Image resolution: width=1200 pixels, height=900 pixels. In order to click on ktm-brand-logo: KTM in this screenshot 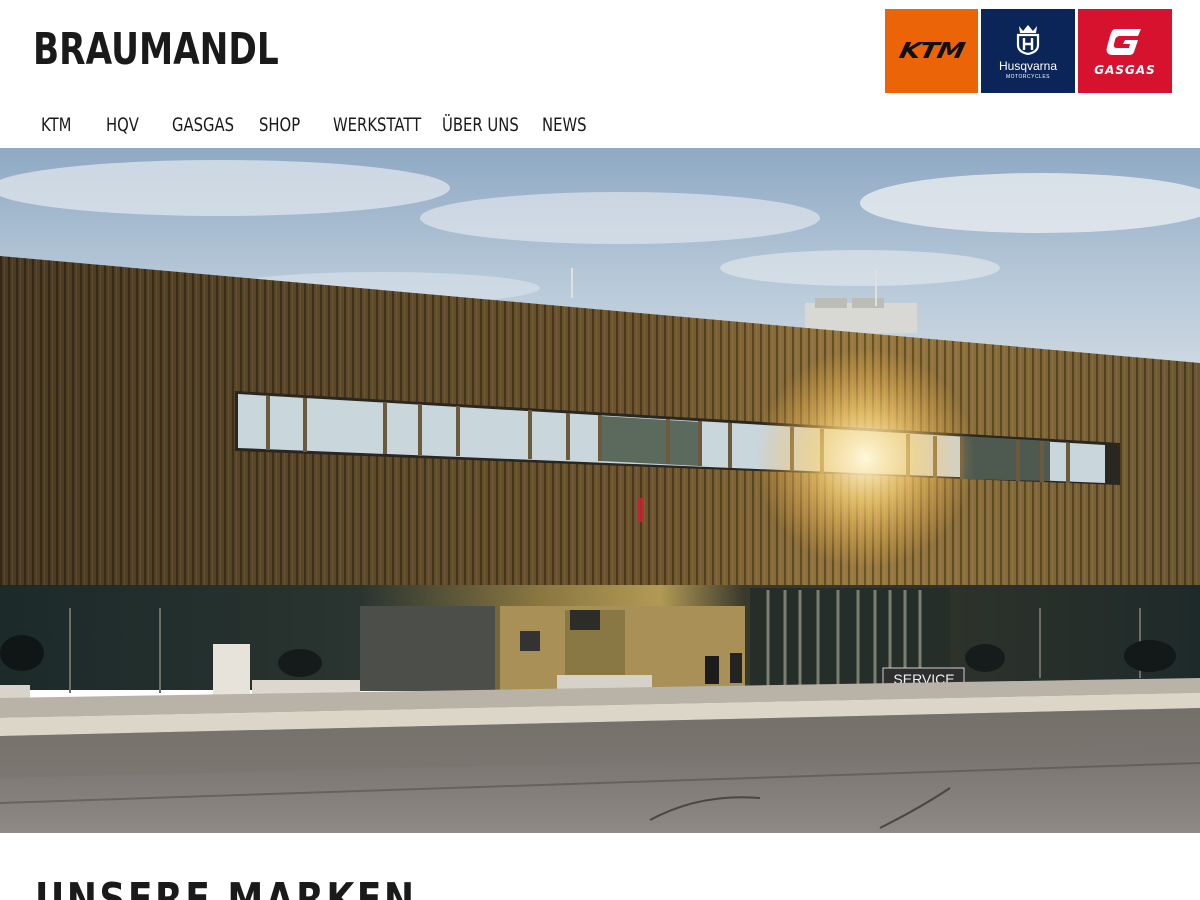, I will do `click(931, 51)`.